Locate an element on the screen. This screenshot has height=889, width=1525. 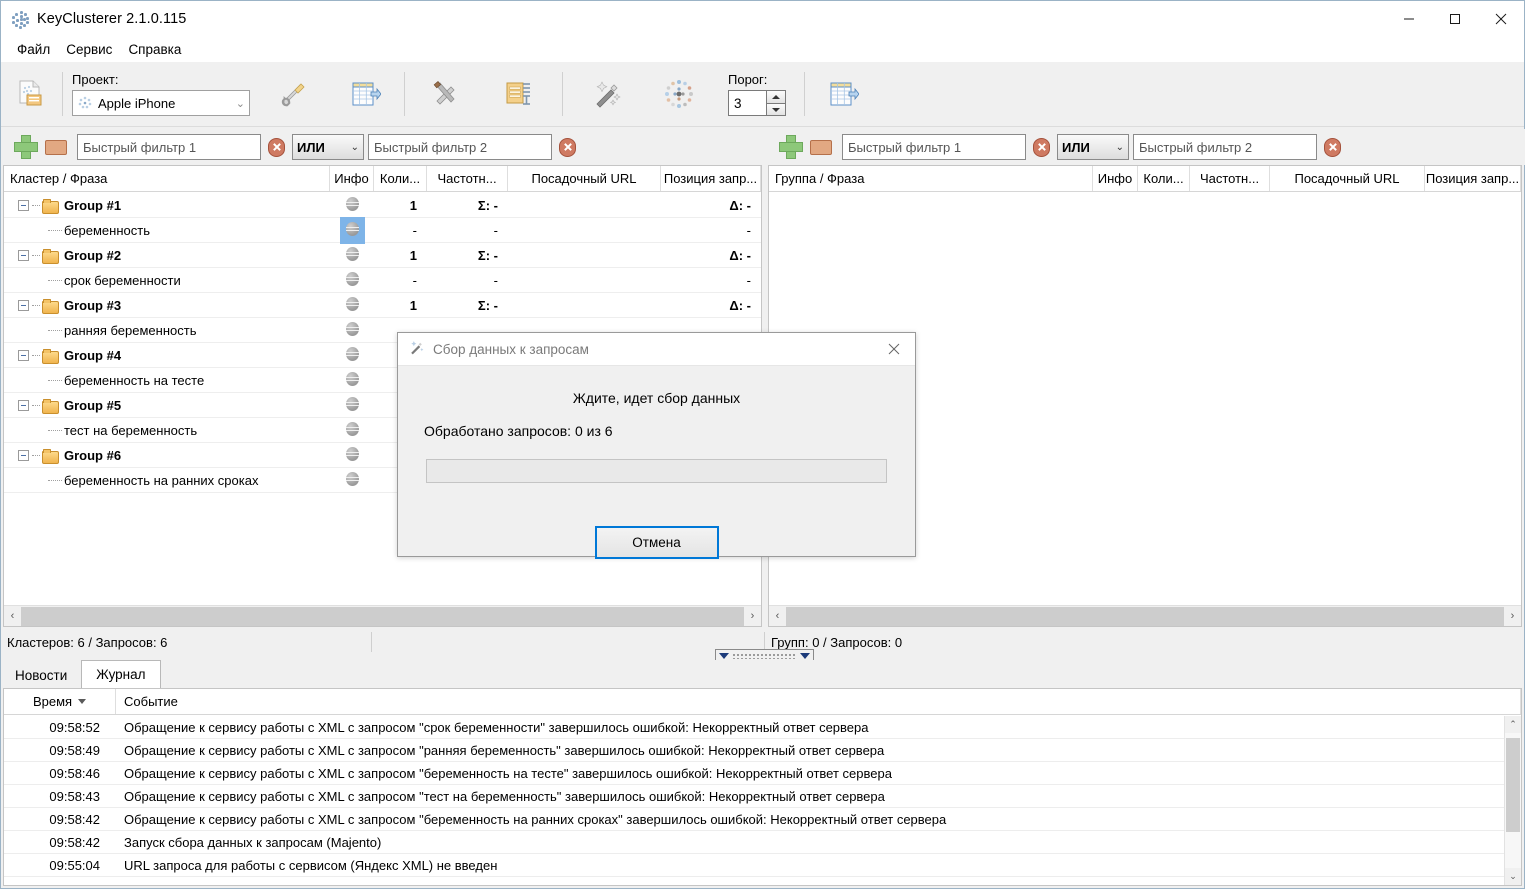
tab-news: Новости is located at coordinates (41, 675).